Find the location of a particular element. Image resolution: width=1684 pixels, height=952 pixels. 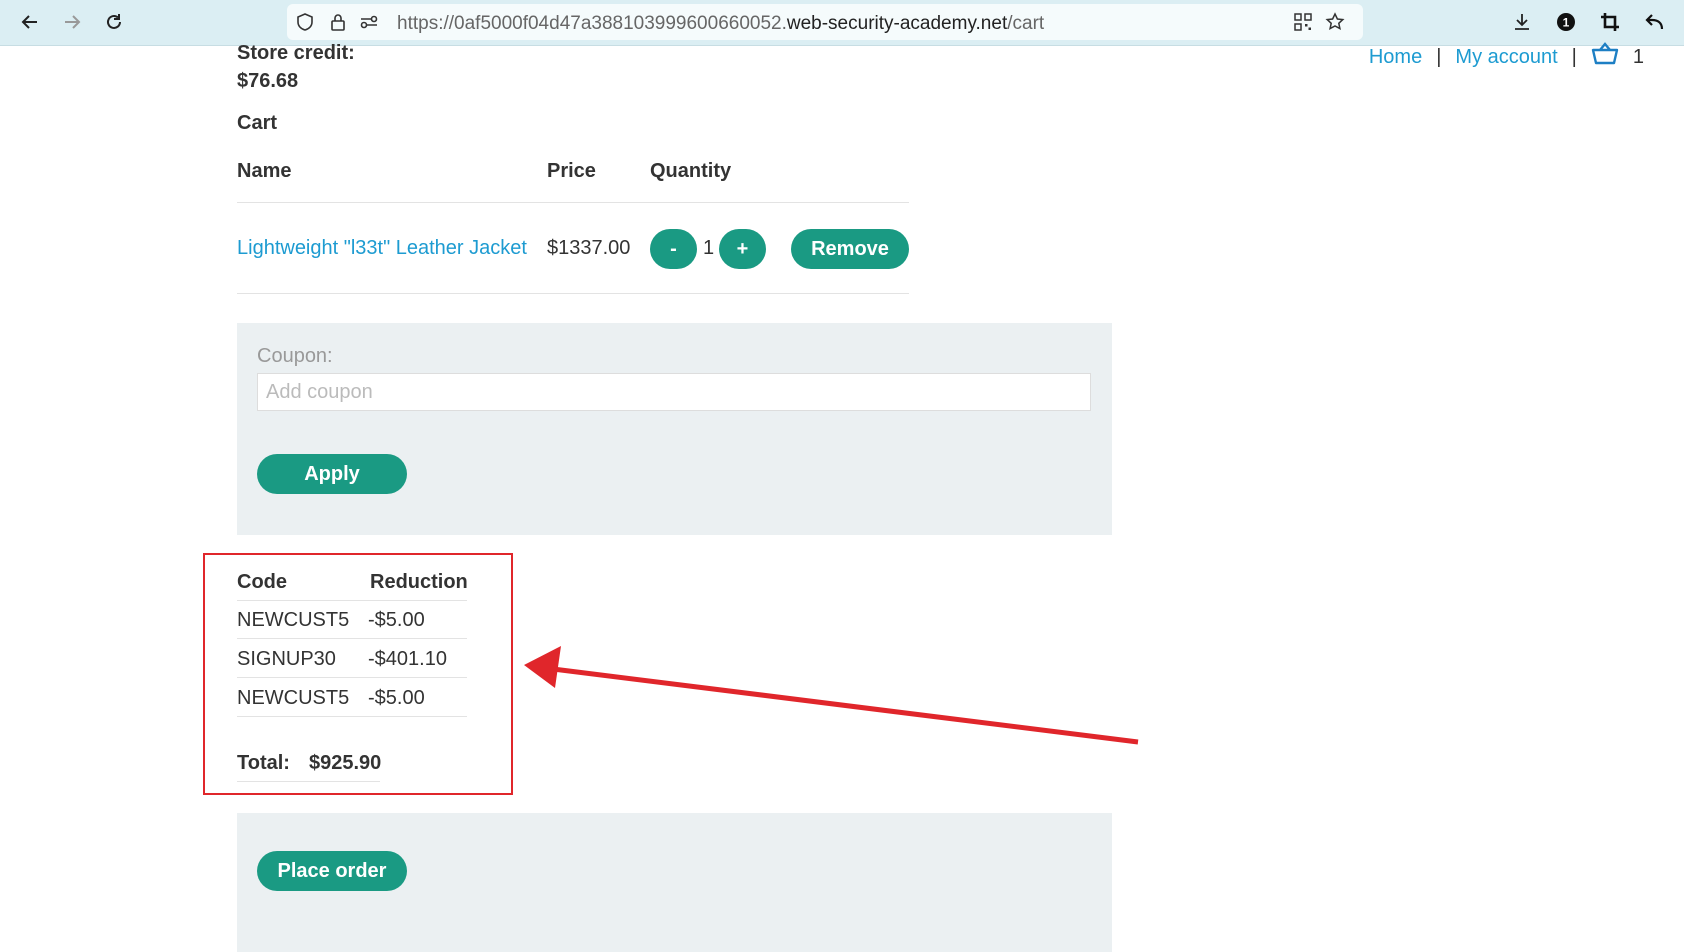

total-label: Total: is located at coordinates (263, 763).